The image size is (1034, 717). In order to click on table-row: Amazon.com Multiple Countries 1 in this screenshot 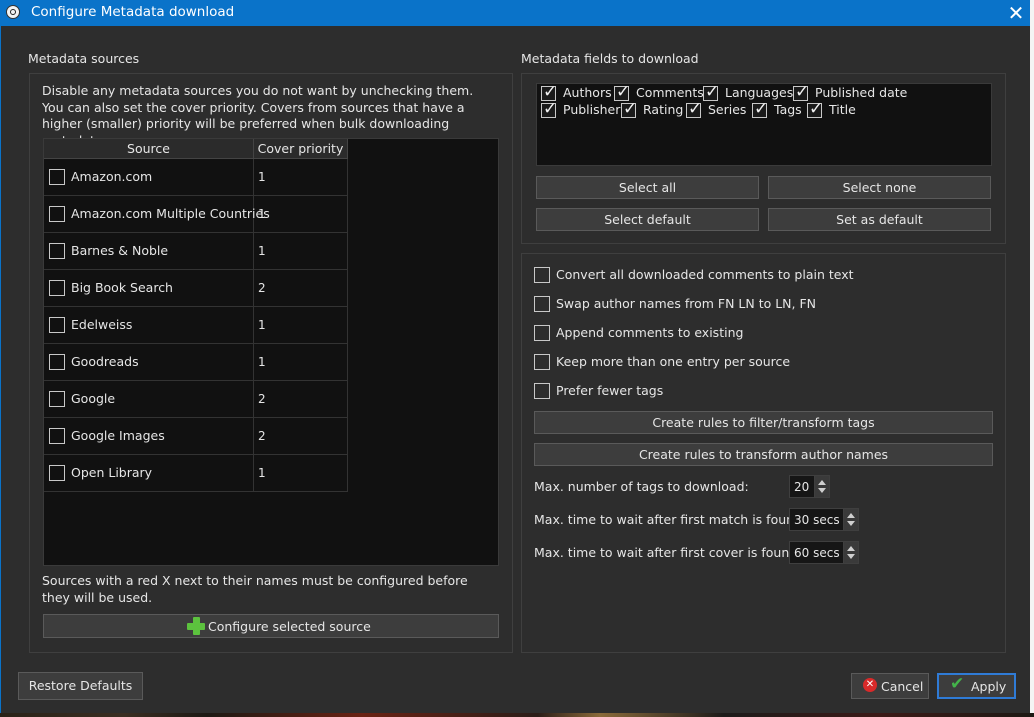, I will do `click(196, 214)`.